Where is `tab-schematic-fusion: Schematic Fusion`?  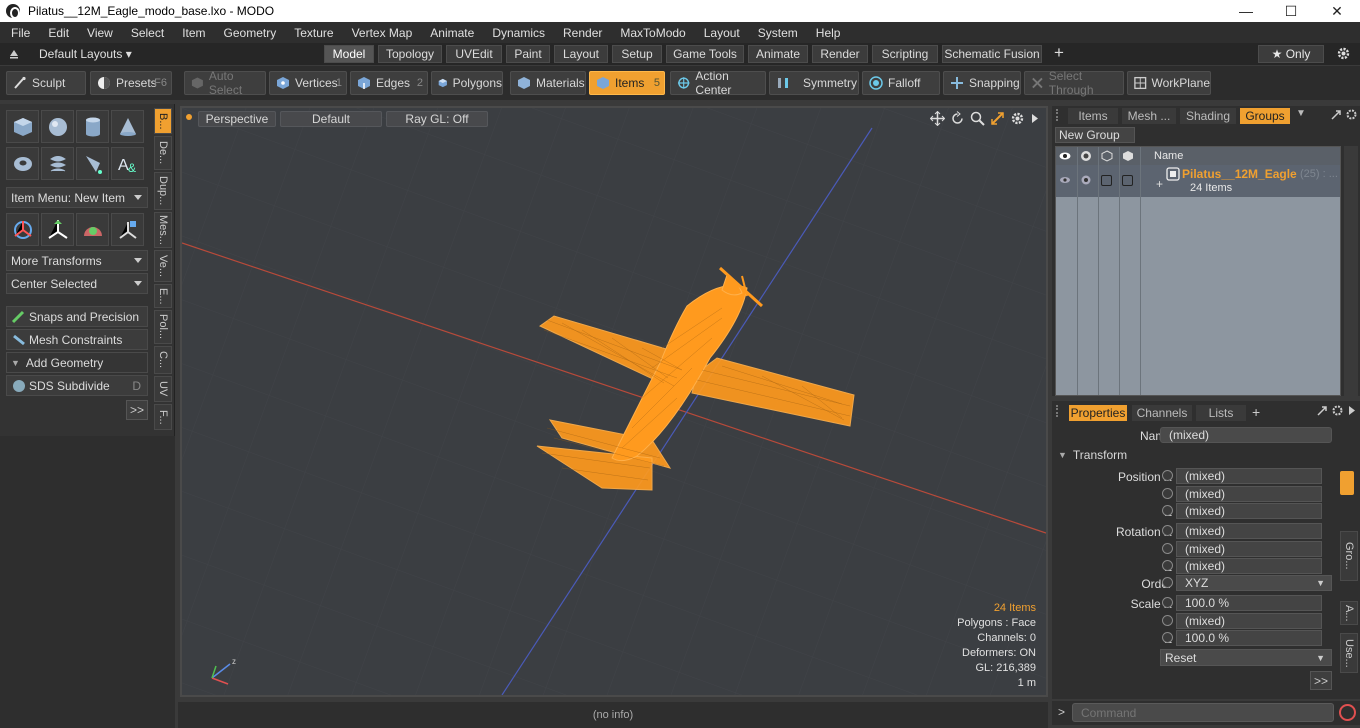 tab-schematic-fusion: Schematic Fusion is located at coordinates (992, 54).